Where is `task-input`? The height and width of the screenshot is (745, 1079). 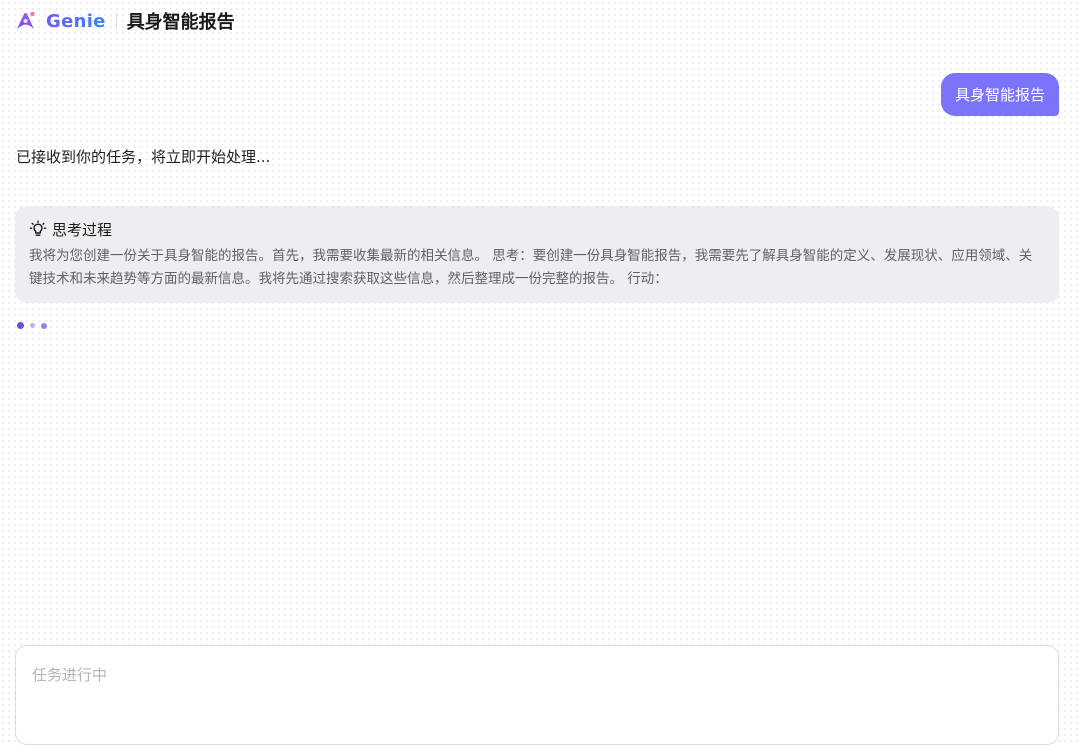 task-input is located at coordinates (537, 684).